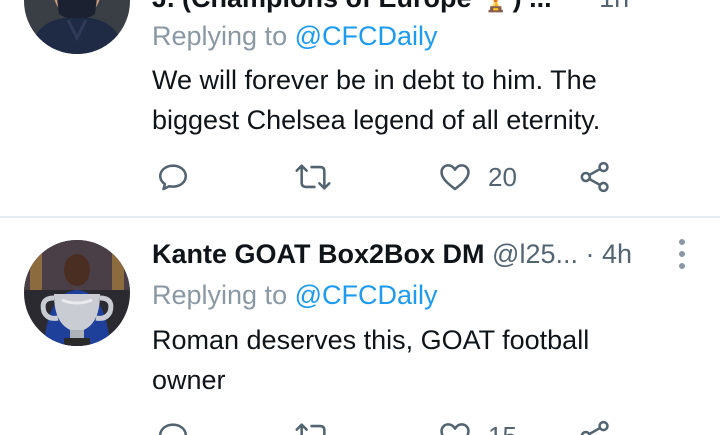 This screenshot has height=435, width=720. I want to click on tweet-actions: 15, so click(392, 425).